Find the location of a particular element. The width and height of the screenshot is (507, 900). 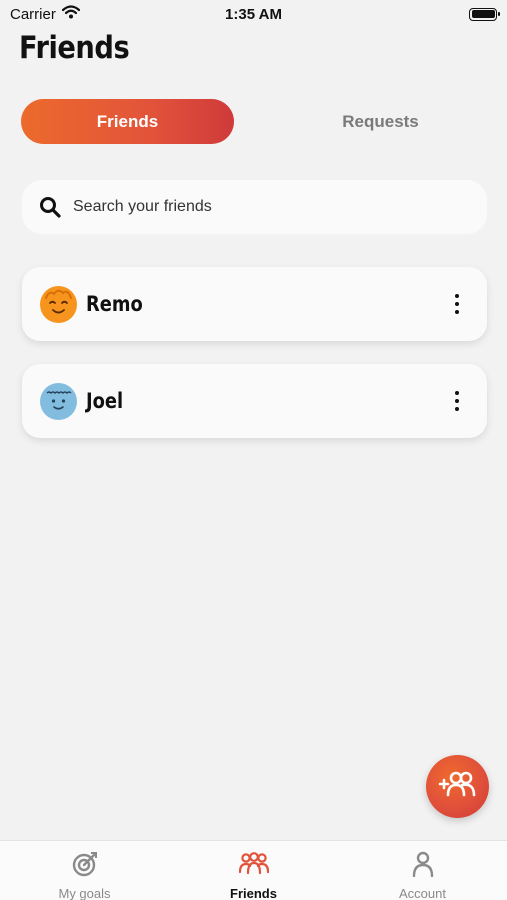

wifi-icon is located at coordinates (70, 14).